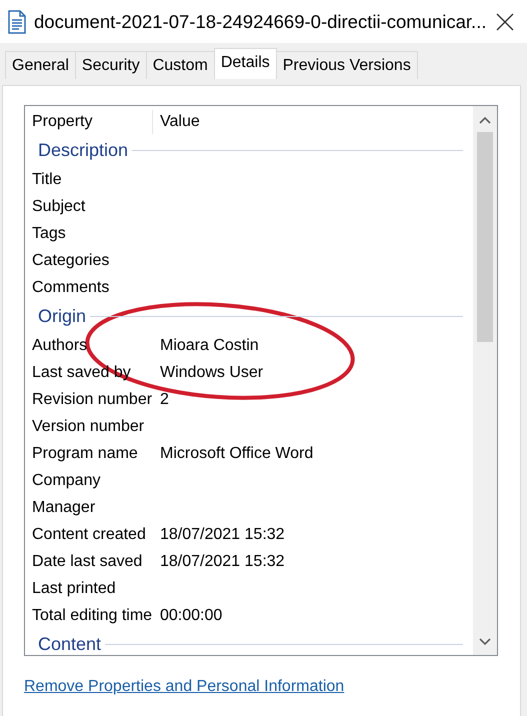 The width and height of the screenshot is (527, 716). I want to click on remove-properties-link: Remove Properties and Personal Information, so click(184, 686).